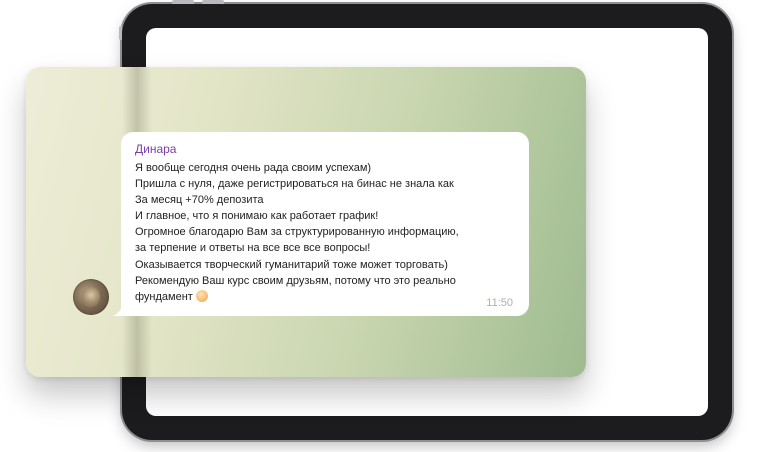  Describe the element at coordinates (120, 33) in the screenshot. I see `tablet-side-button` at that location.